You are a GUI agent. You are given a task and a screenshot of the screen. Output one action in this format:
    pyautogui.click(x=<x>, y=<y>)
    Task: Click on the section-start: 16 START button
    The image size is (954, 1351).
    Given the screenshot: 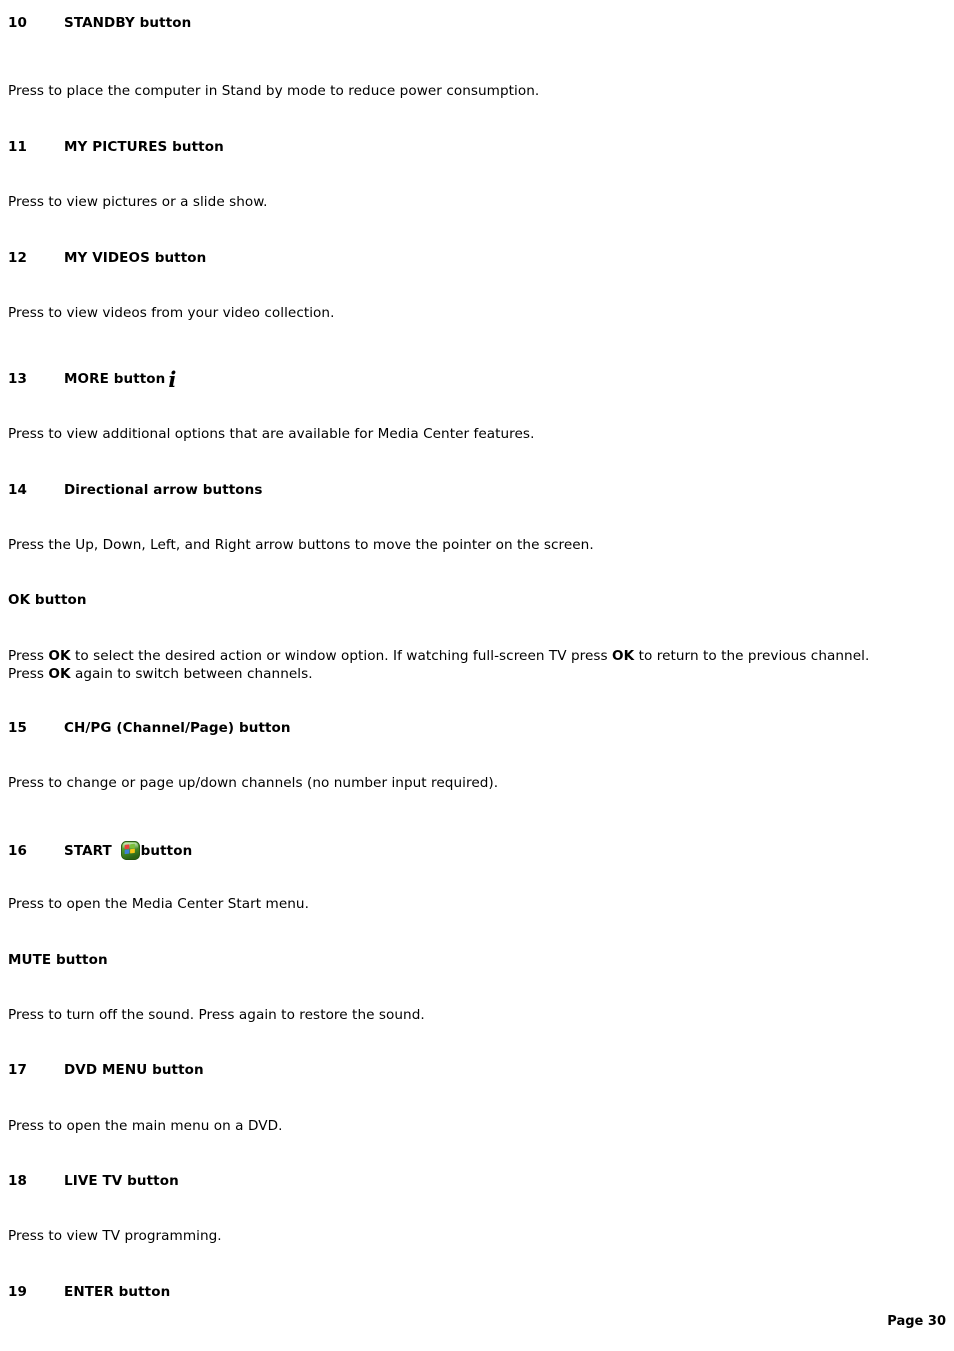 What is the action you would take?
    pyautogui.click(x=100, y=850)
    